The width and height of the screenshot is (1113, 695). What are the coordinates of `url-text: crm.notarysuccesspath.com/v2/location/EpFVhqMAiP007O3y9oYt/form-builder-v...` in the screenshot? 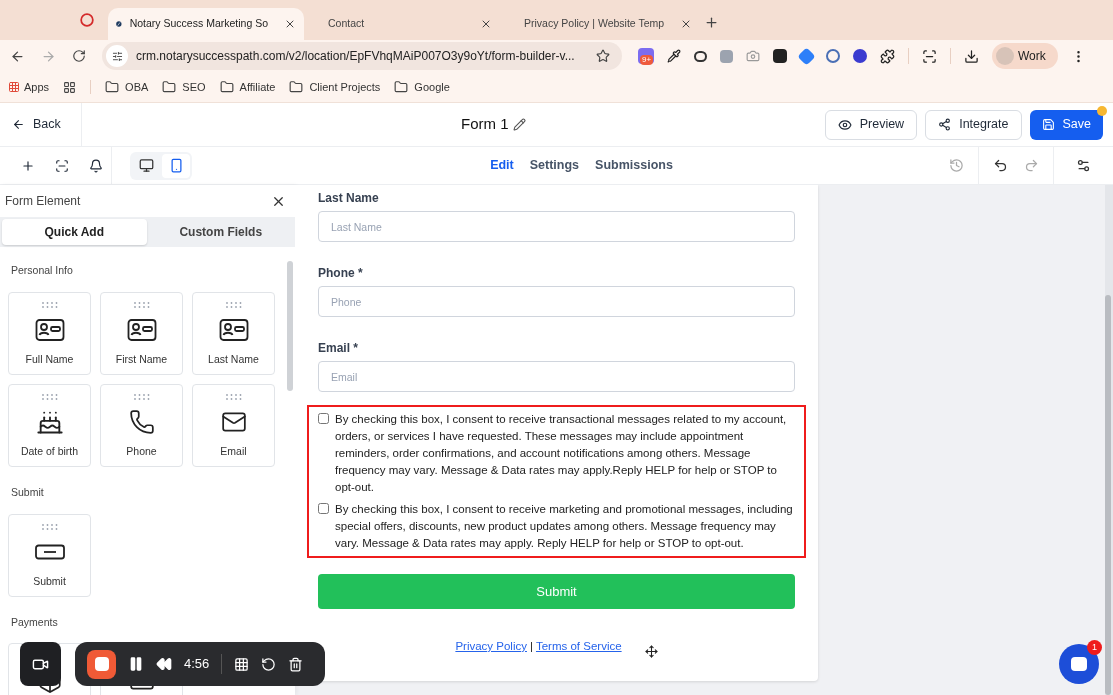 It's located at (356, 56).